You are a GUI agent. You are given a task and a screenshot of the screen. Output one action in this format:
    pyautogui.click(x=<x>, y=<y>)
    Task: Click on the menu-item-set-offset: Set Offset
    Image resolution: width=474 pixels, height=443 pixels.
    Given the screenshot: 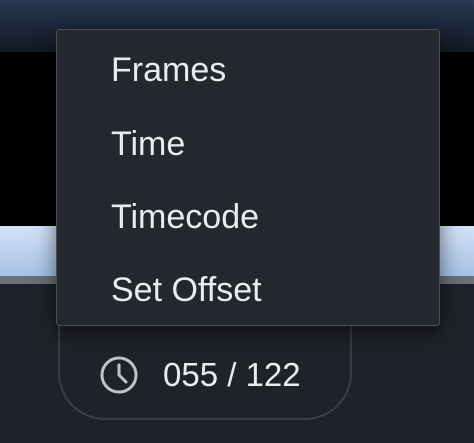 What is the action you would take?
    pyautogui.click(x=248, y=290)
    